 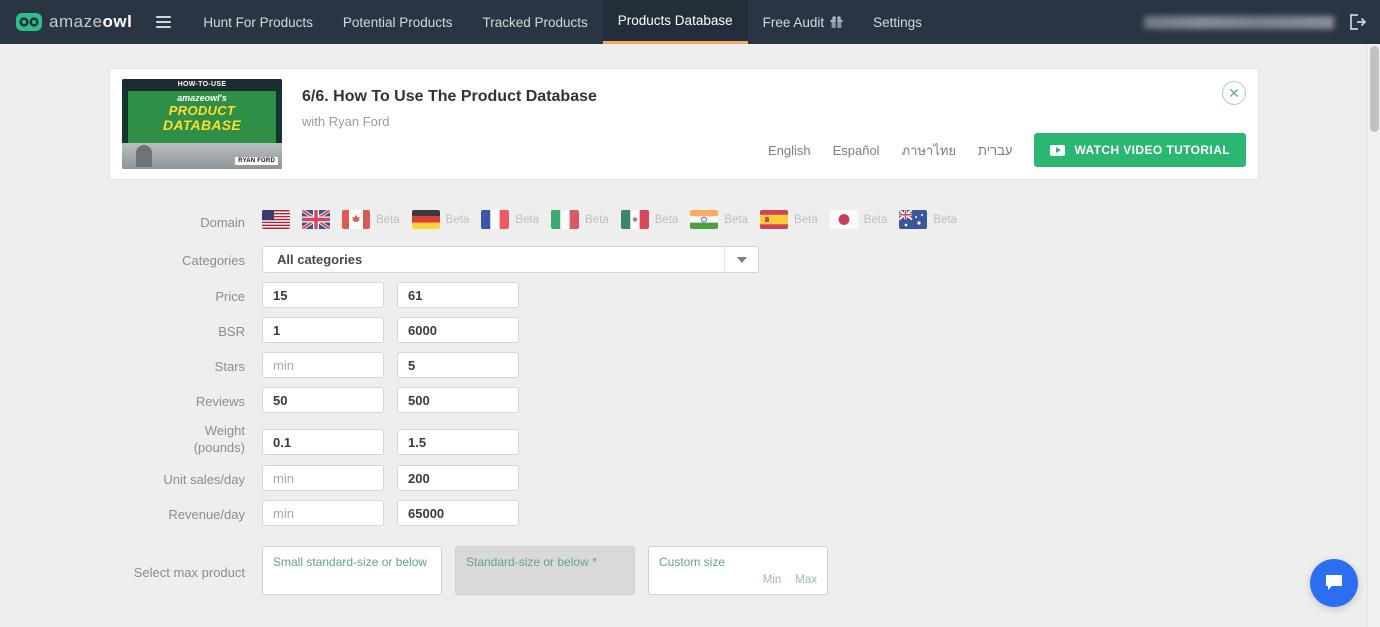 What do you see at coordinates (458, 365) in the screenshot?
I see `stars-max-input` at bounding box center [458, 365].